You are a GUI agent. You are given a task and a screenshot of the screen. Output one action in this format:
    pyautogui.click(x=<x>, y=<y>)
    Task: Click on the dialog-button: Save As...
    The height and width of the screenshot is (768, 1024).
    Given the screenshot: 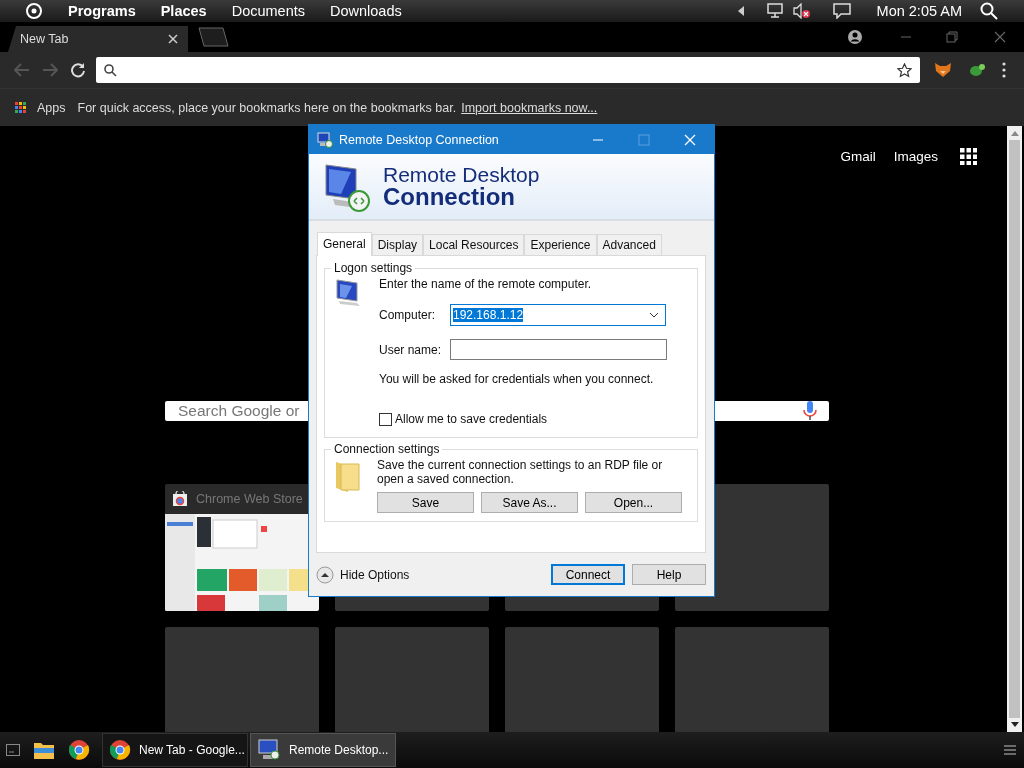 What is the action you would take?
    pyautogui.click(x=529, y=502)
    